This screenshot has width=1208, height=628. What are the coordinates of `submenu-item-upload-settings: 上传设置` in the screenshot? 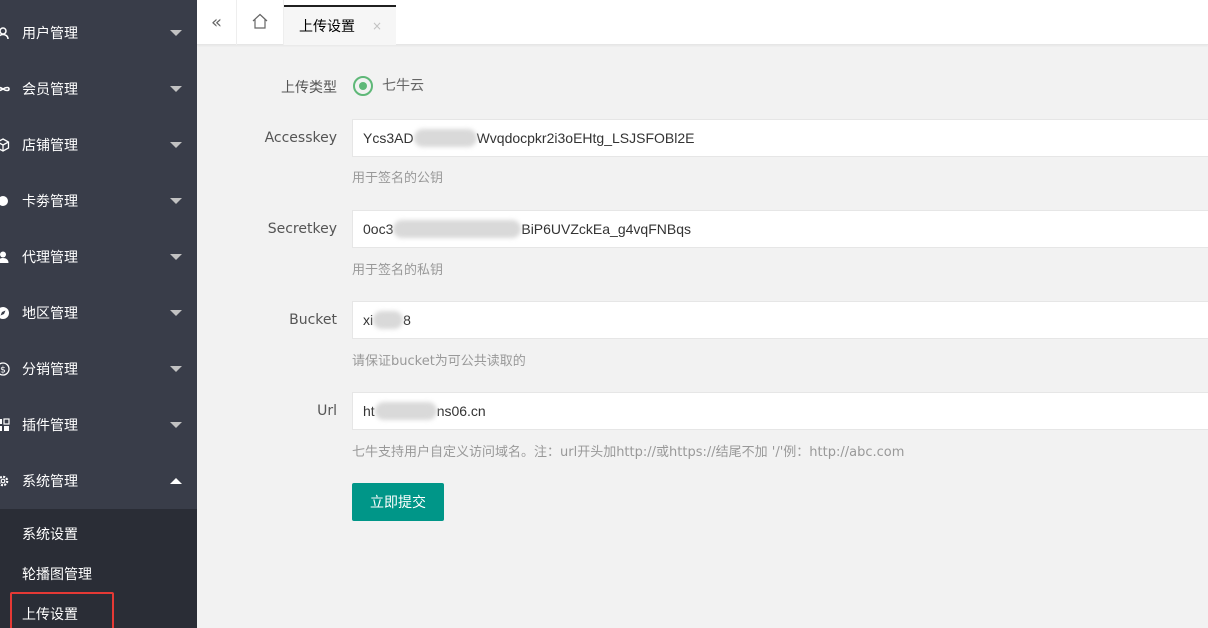 It's located at (98, 608).